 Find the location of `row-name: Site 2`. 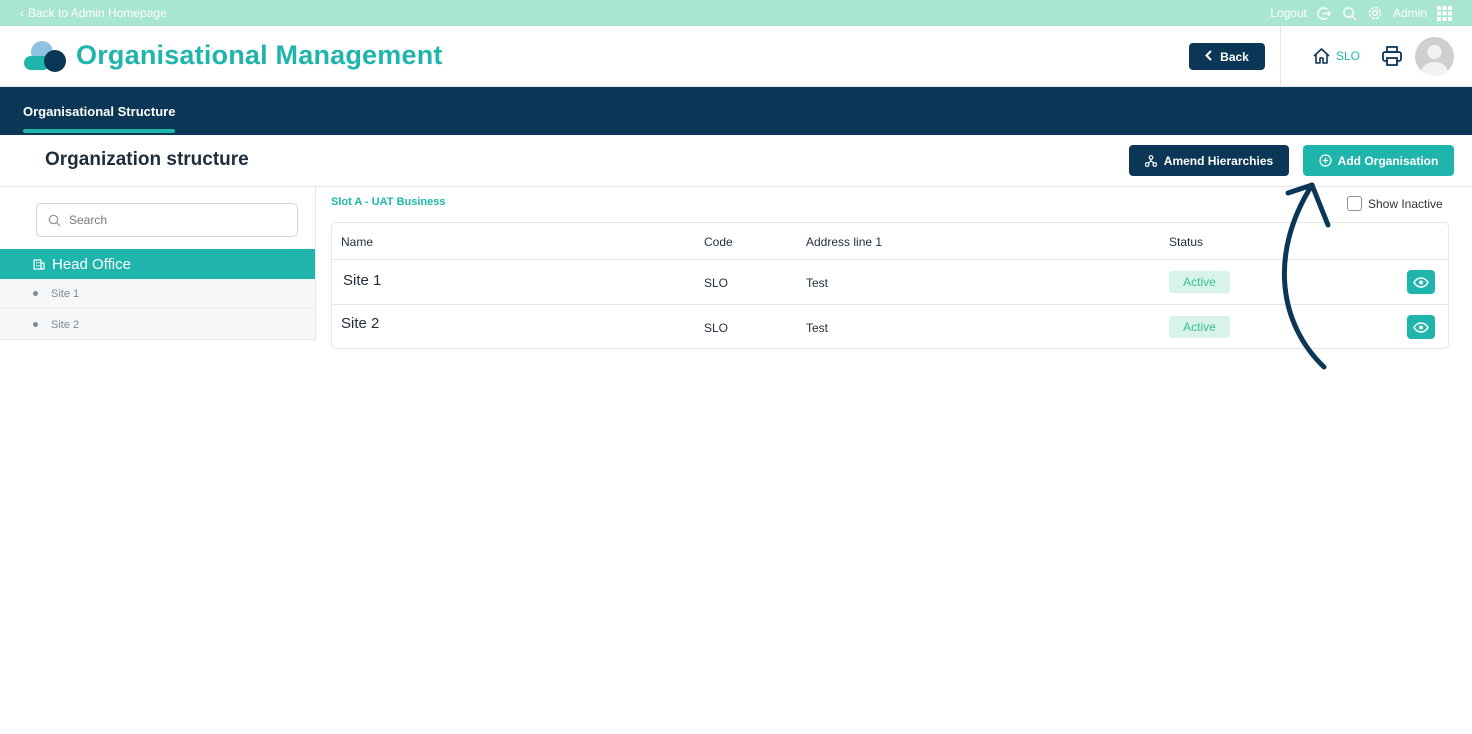

row-name: Site 2 is located at coordinates (360, 323).